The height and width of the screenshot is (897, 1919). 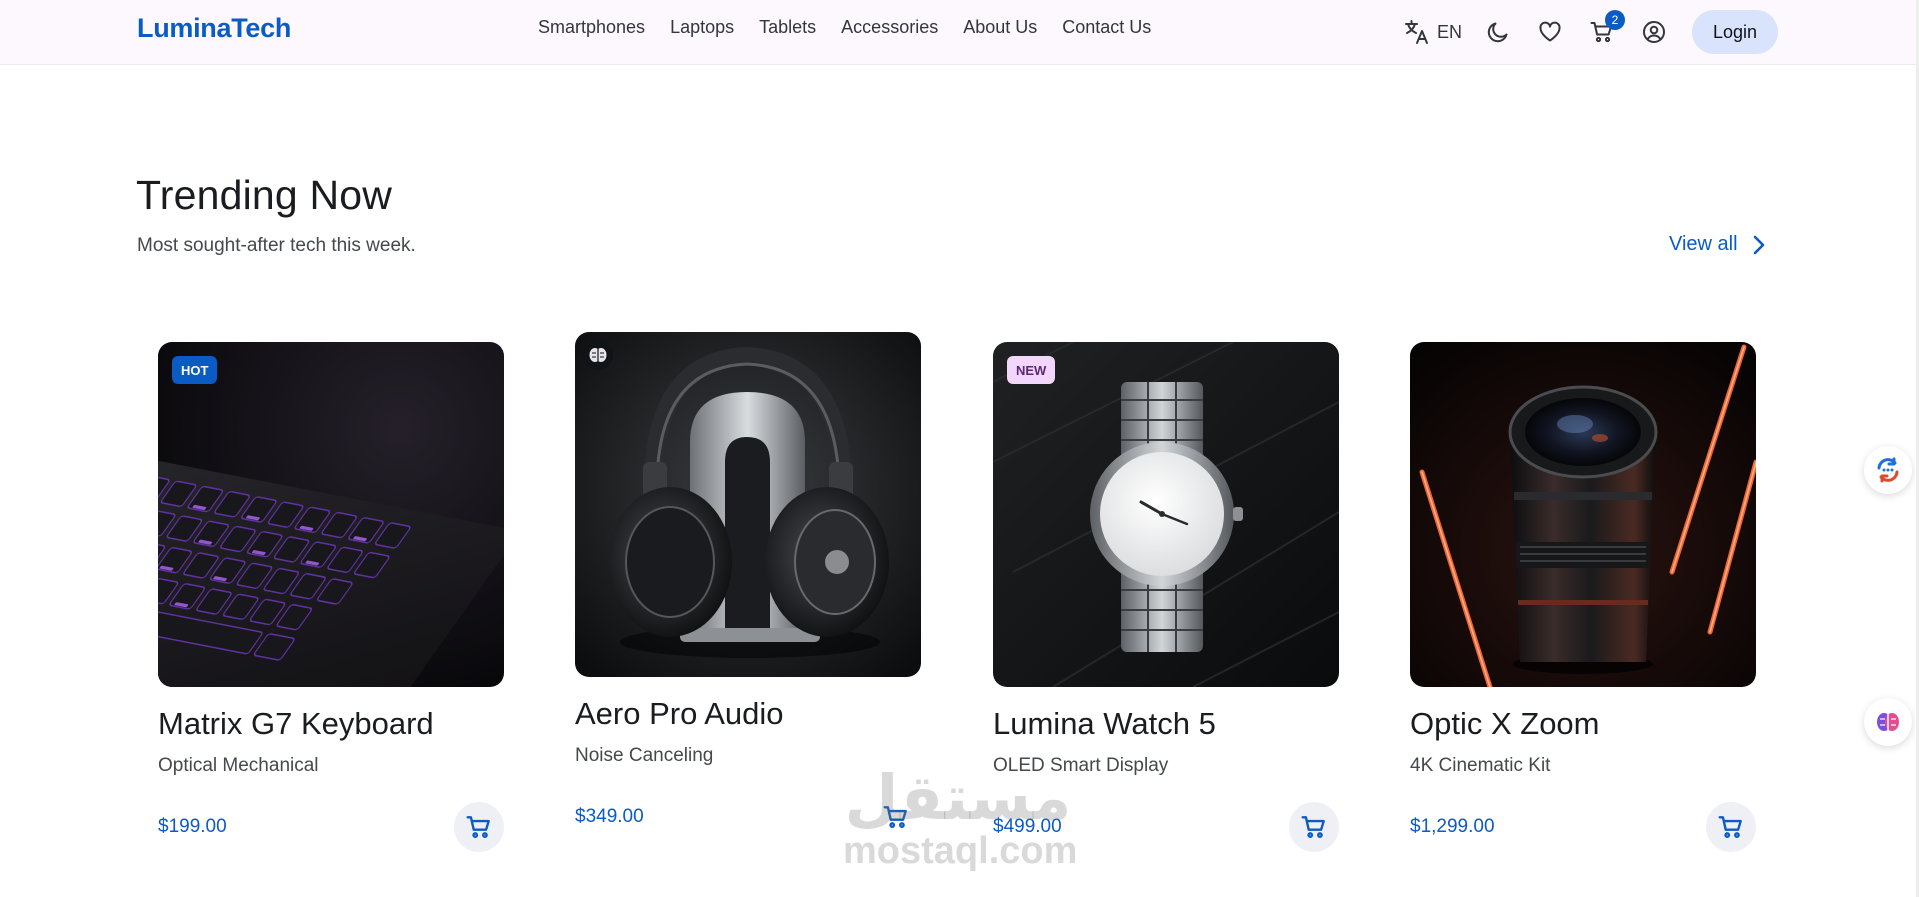 What do you see at coordinates (1417, 32) in the screenshot?
I see `translate-icon` at bounding box center [1417, 32].